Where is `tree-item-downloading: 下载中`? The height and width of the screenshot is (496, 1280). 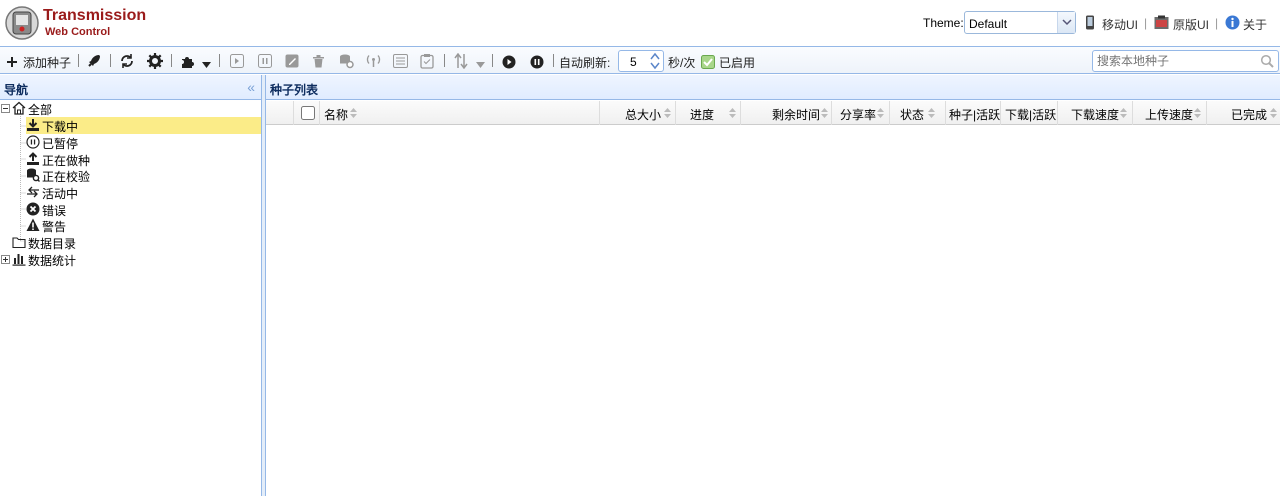 tree-item-downloading: 下载中 is located at coordinates (143, 125).